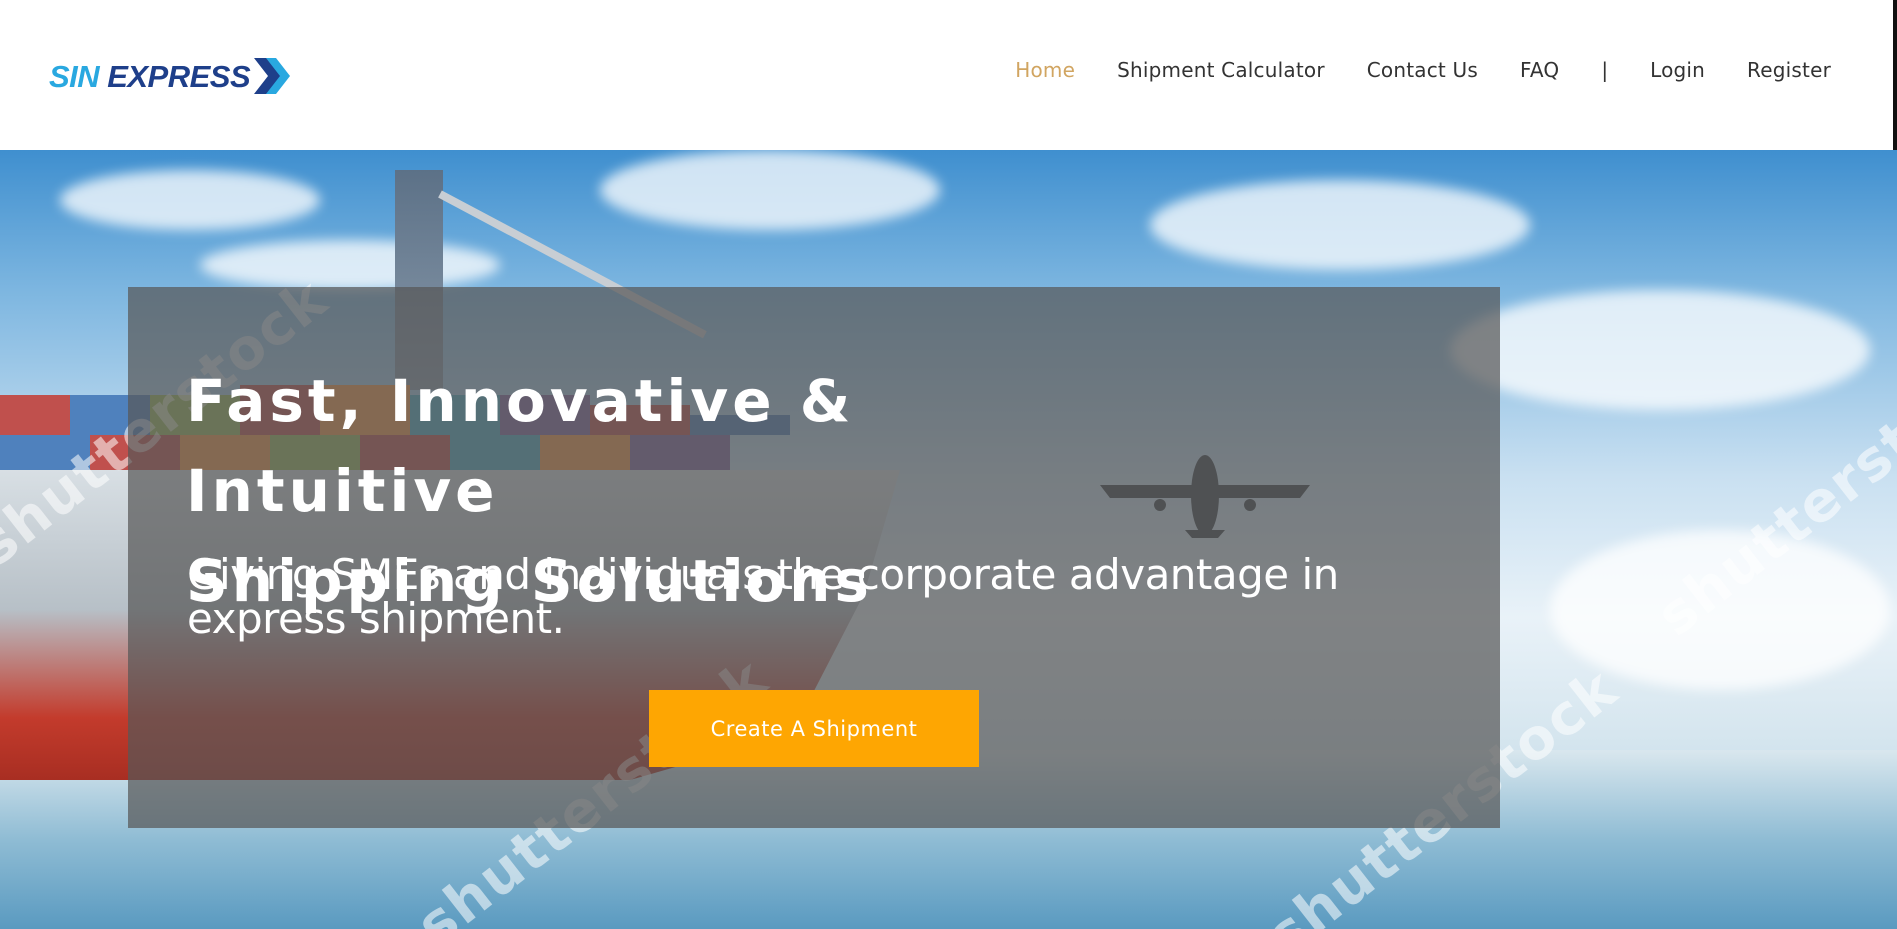 This screenshot has width=1897, height=929. What do you see at coordinates (1422, 70) in the screenshot?
I see `nav-contact-us: Contact Us` at bounding box center [1422, 70].